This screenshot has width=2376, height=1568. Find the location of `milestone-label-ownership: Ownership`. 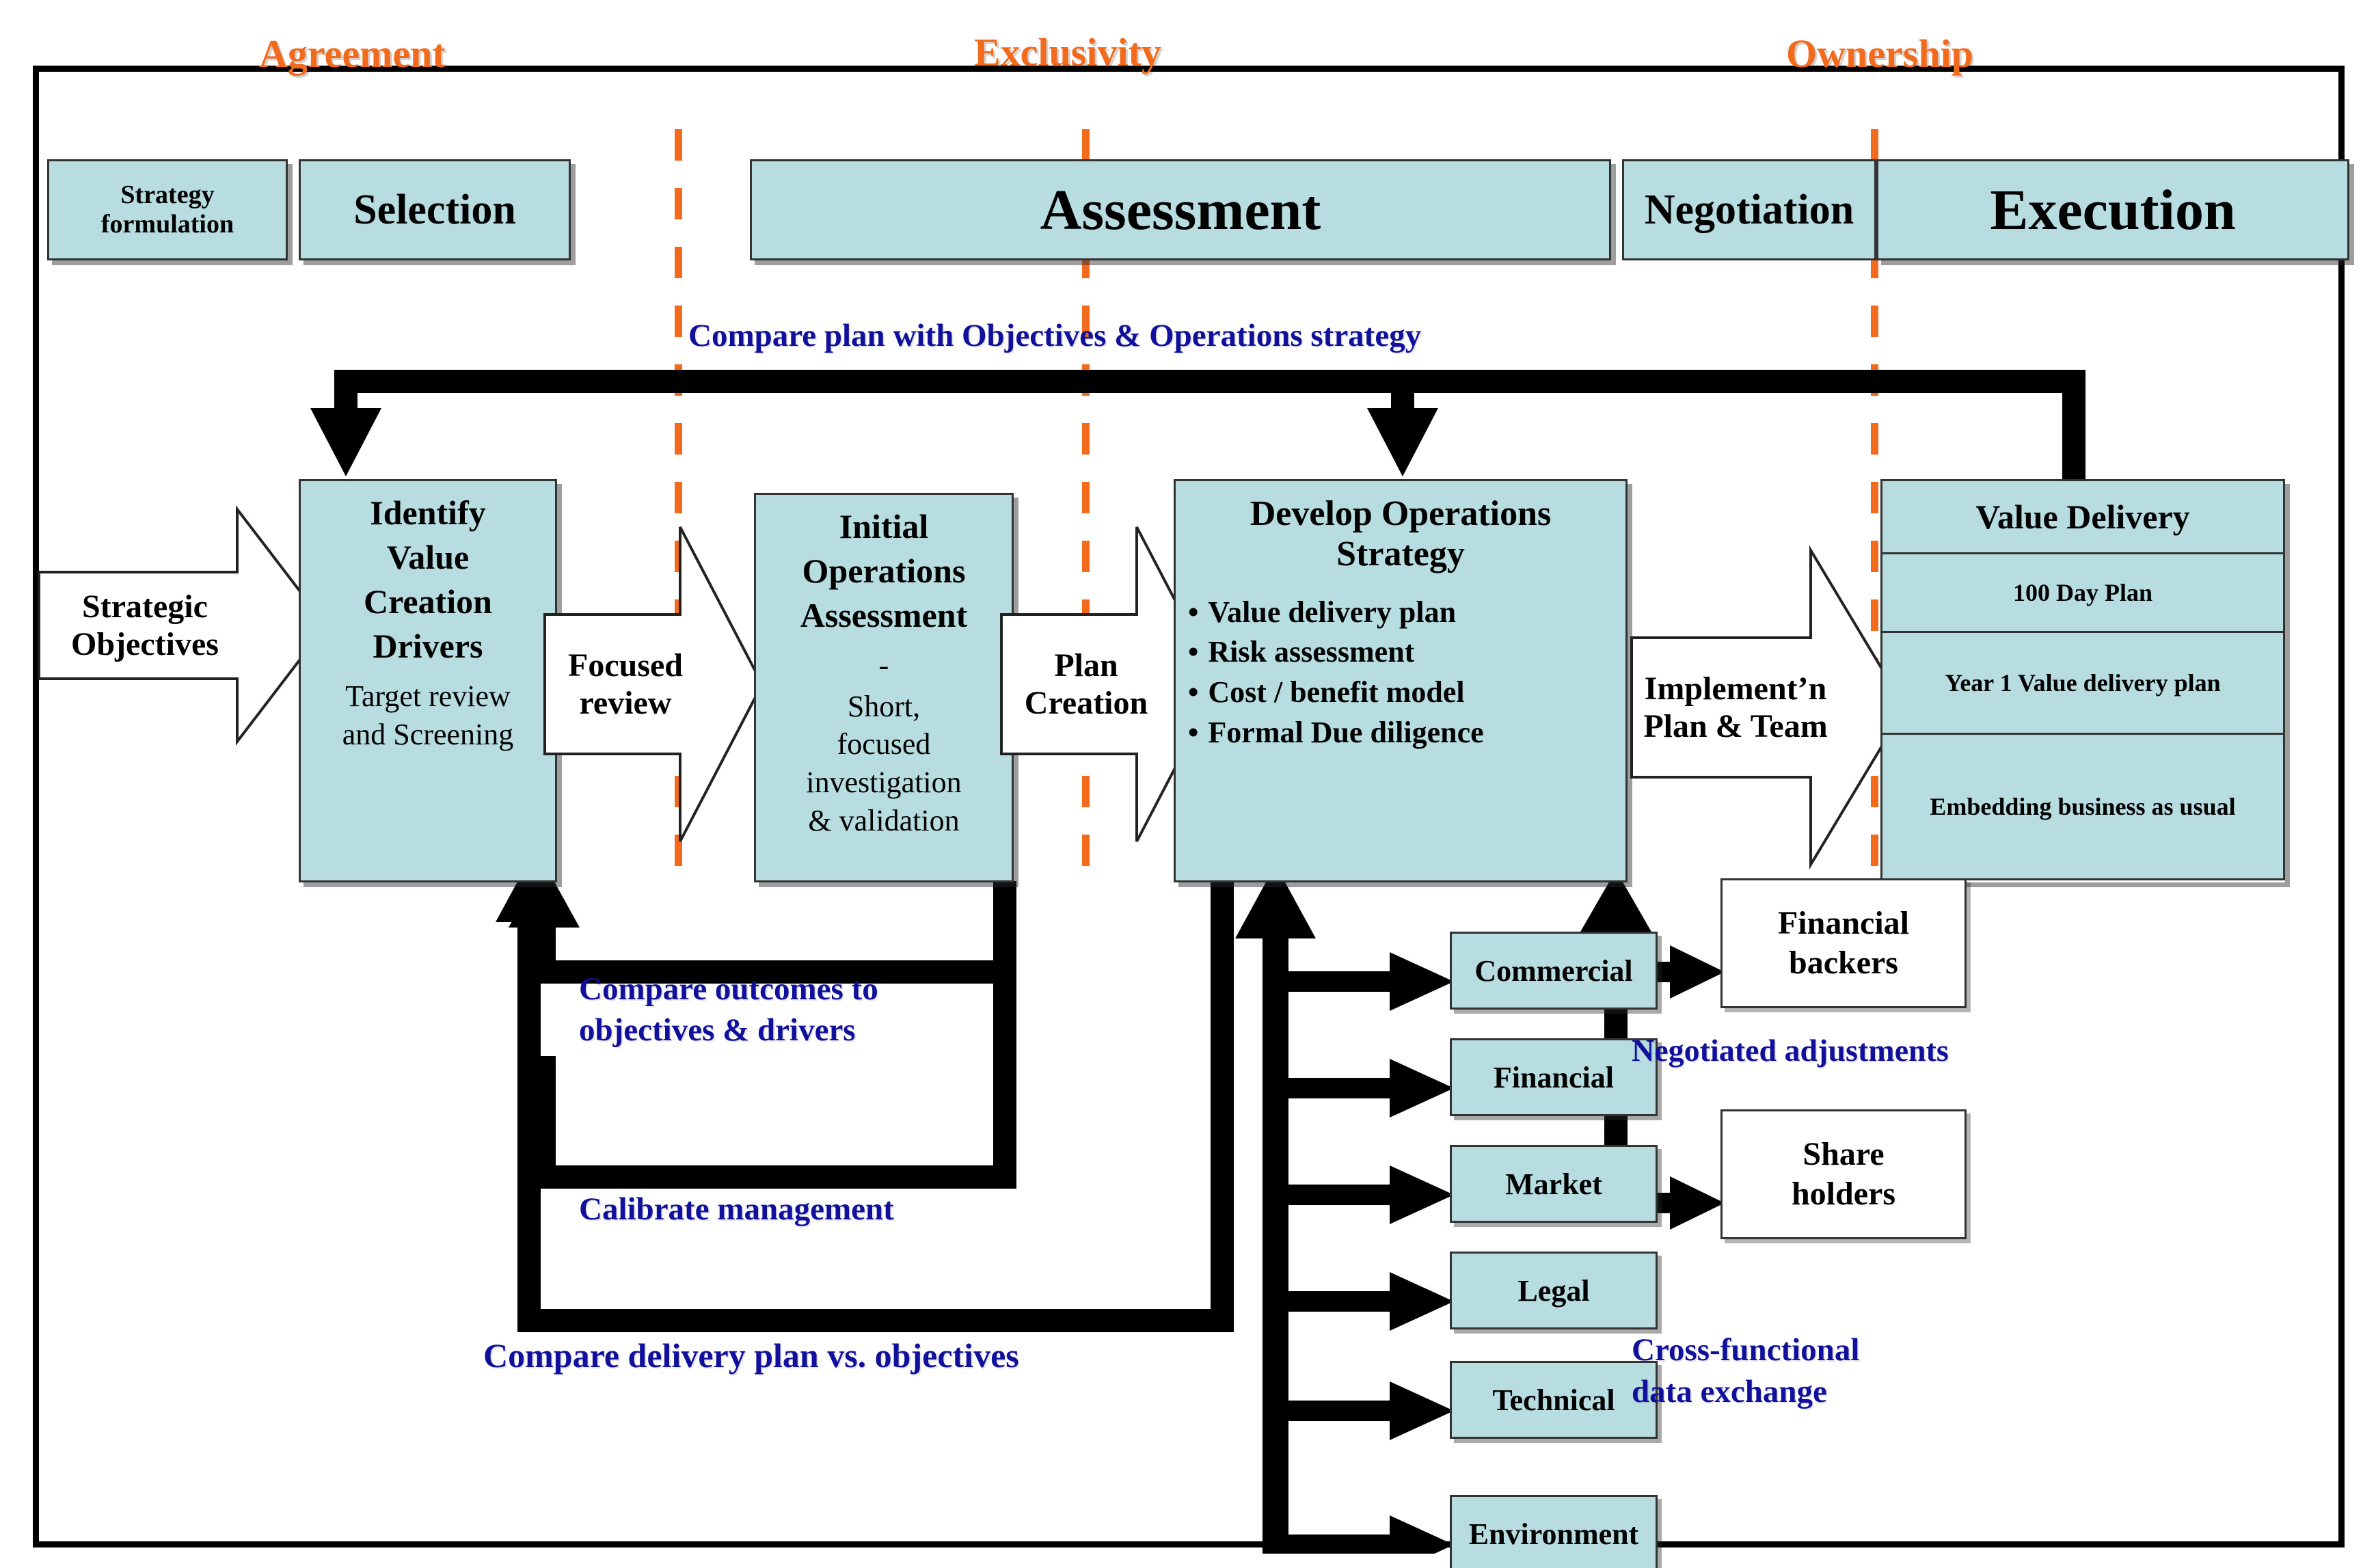

milestone-label-ownership: Ownership is located at coordinates (1880, 53).